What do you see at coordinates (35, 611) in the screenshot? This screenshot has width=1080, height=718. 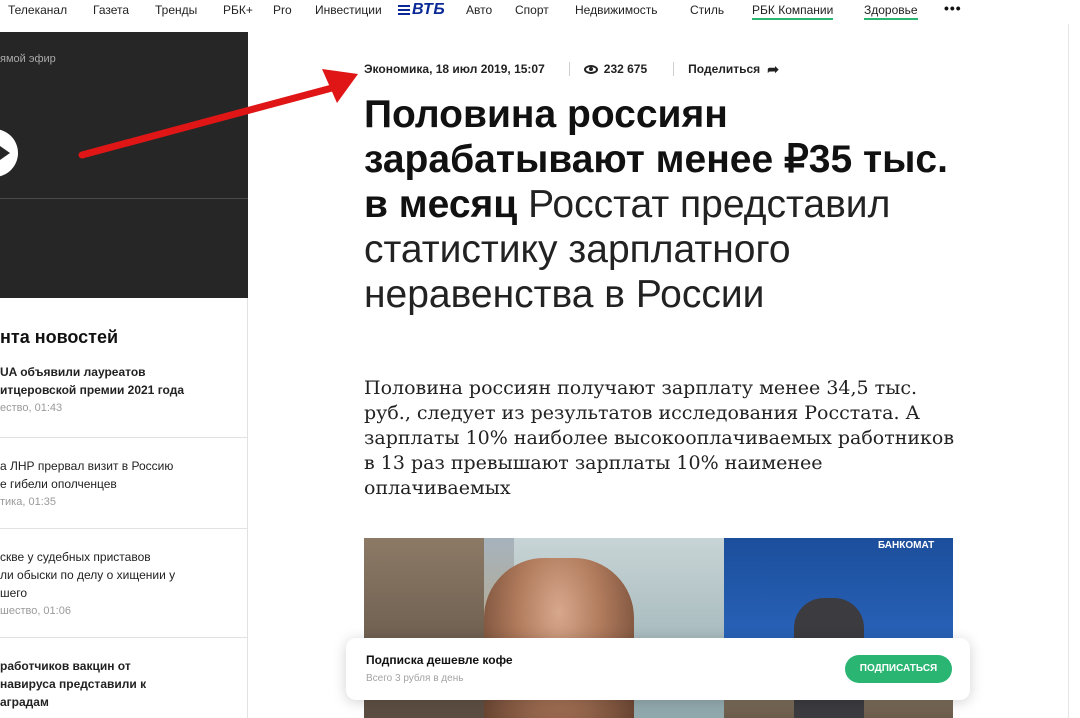 I see `news-feed-item-meta: шество, 01:06` at bounding box center [35, 611].